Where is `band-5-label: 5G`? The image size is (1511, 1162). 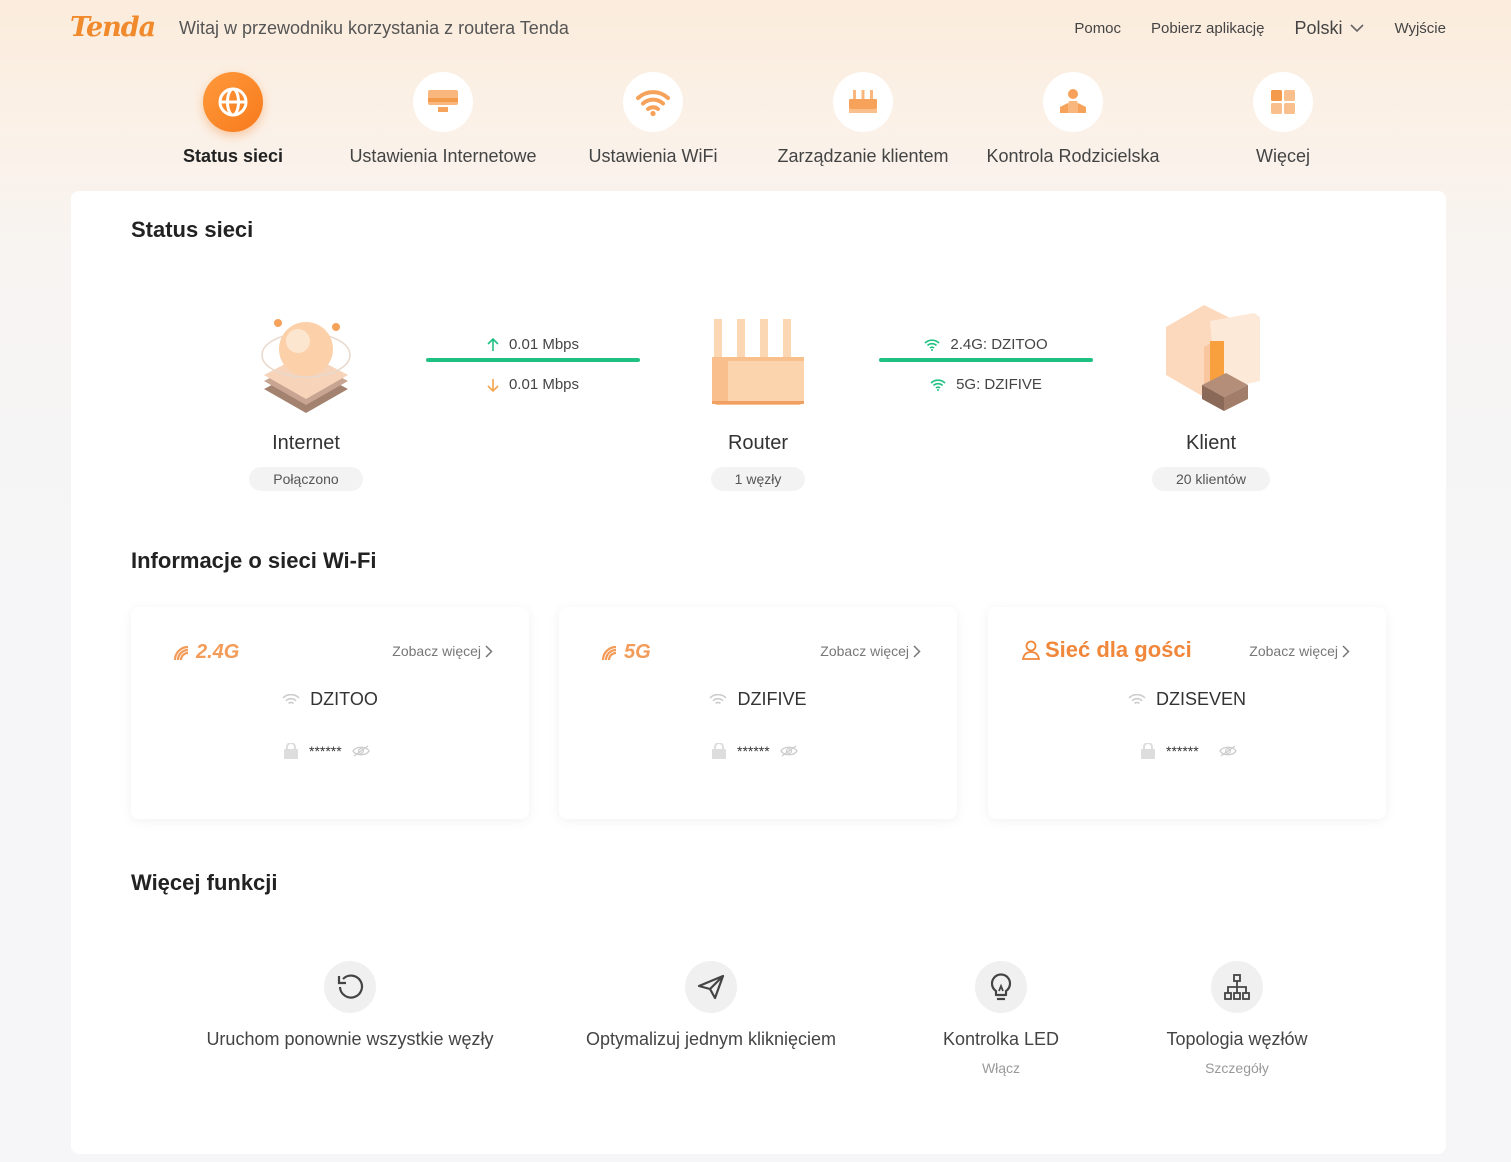 band-5-label: 5G is located at coordinates (626, 652).